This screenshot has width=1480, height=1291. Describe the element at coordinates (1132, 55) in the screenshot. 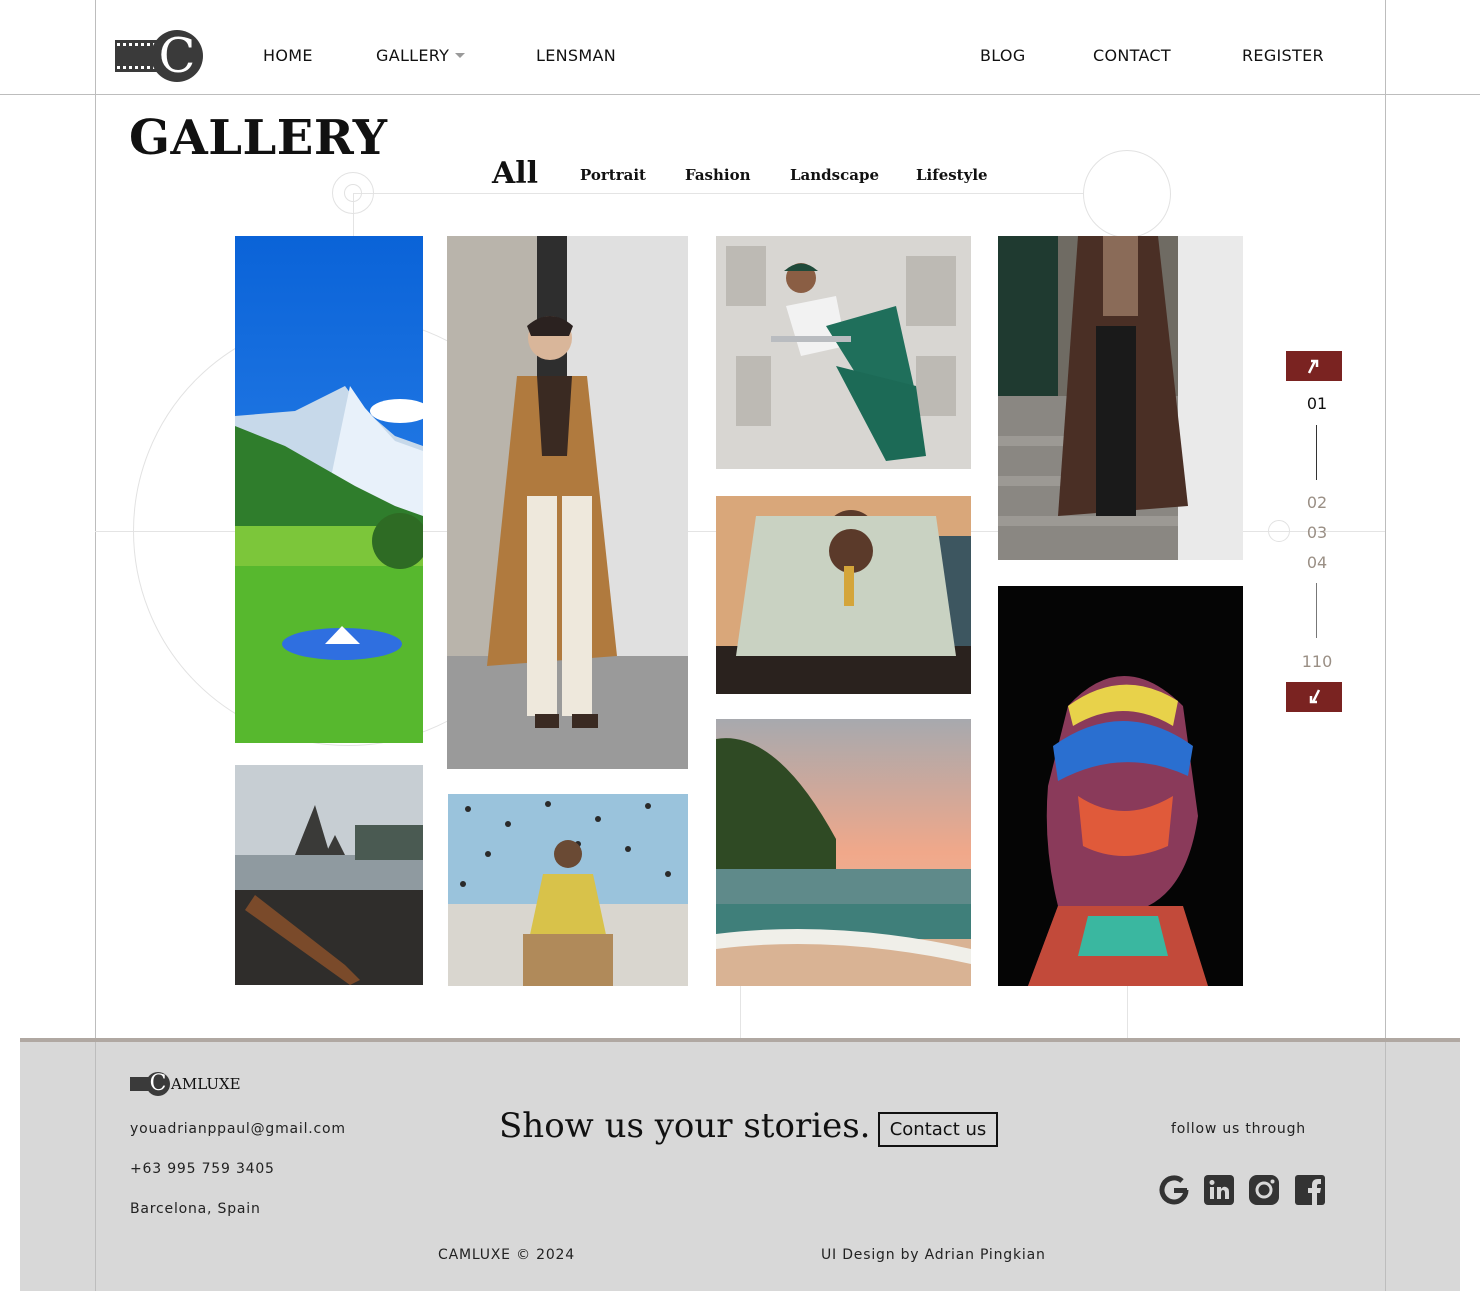

I see `nav-contact: CONTACT` at that location.